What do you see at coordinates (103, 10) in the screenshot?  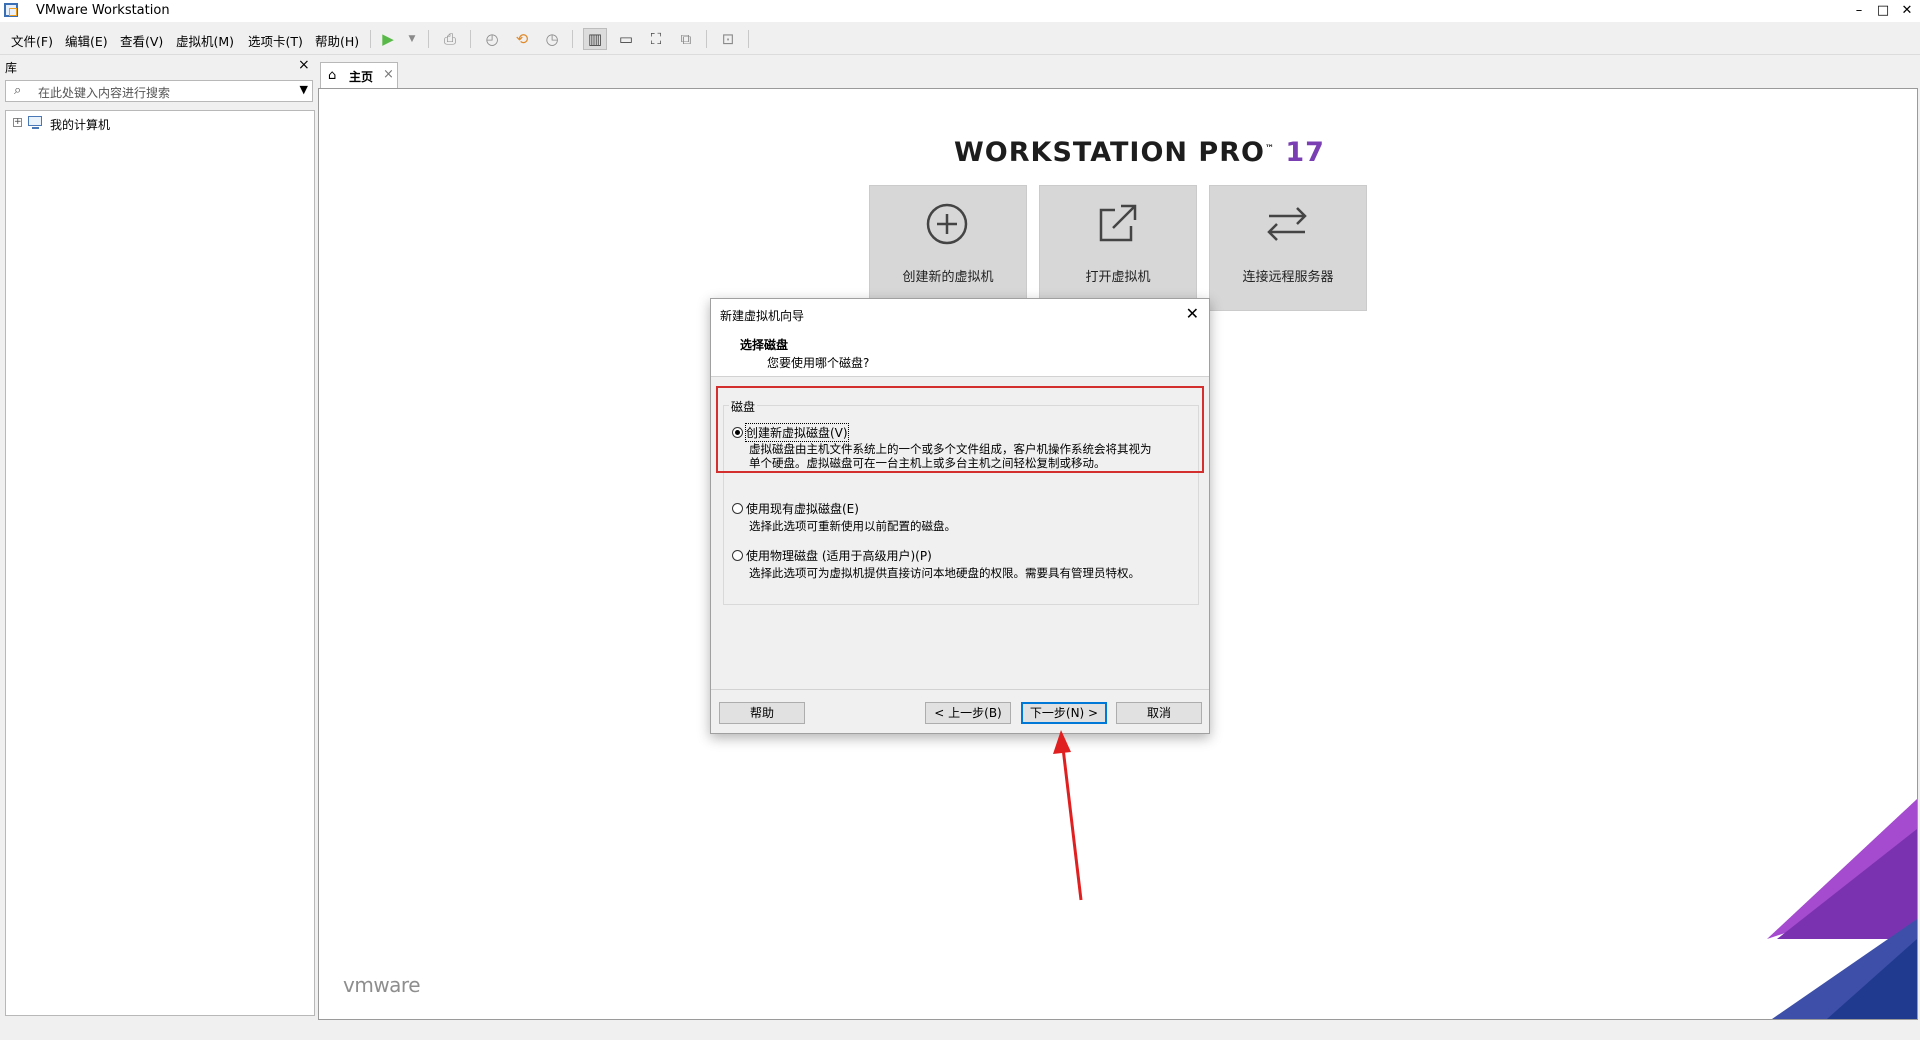 I see `window-title: VMware Workstation` at bounding box center [103, 10].